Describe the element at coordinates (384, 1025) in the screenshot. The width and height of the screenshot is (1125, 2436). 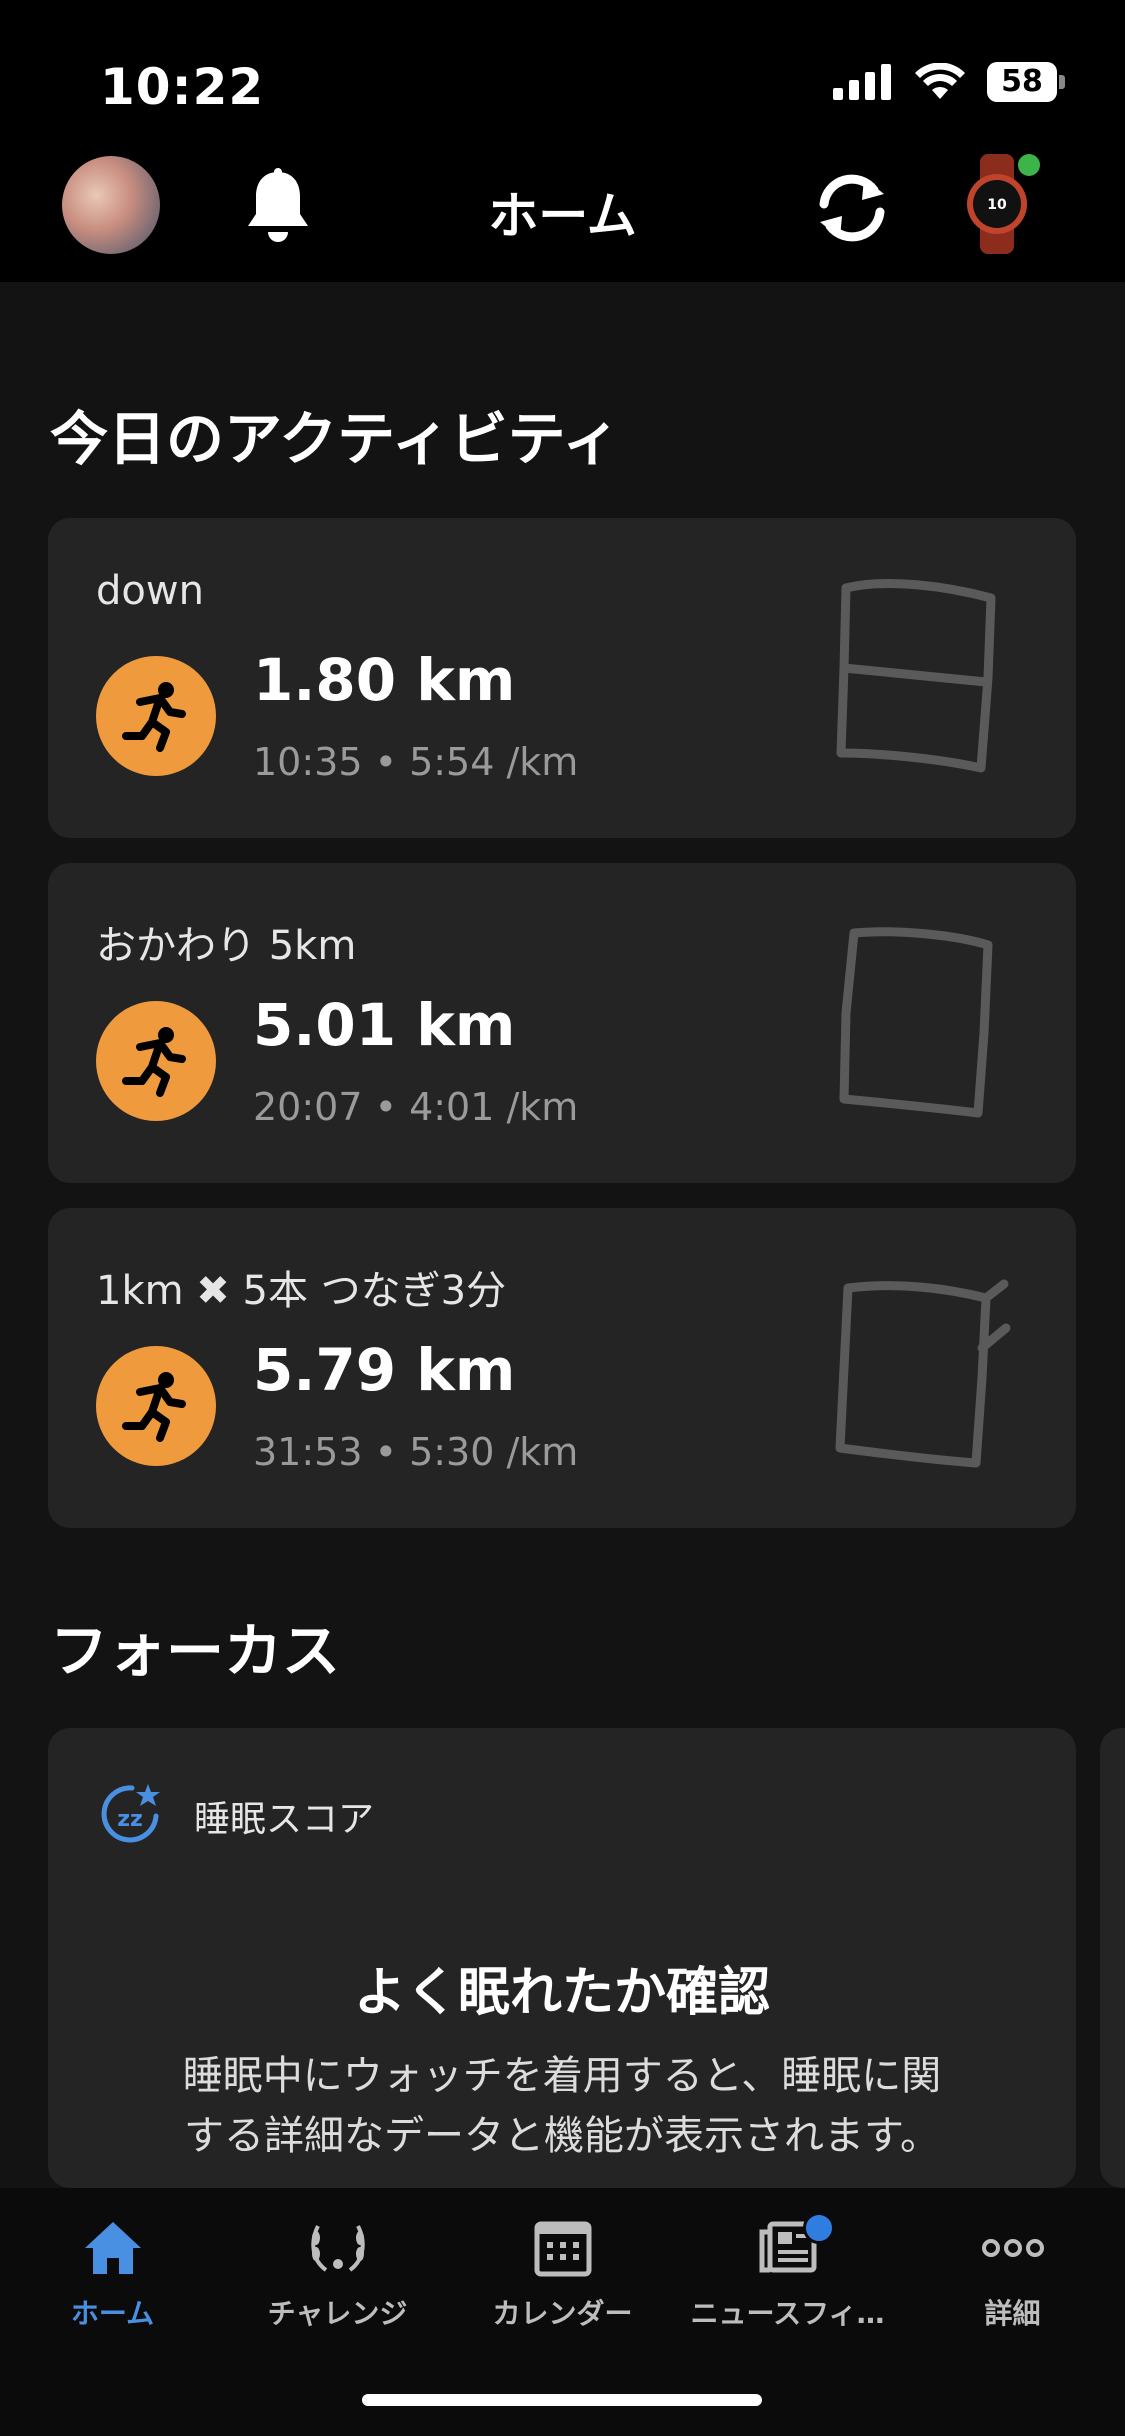
I see `activity-distance: 5.01 km` at that location.